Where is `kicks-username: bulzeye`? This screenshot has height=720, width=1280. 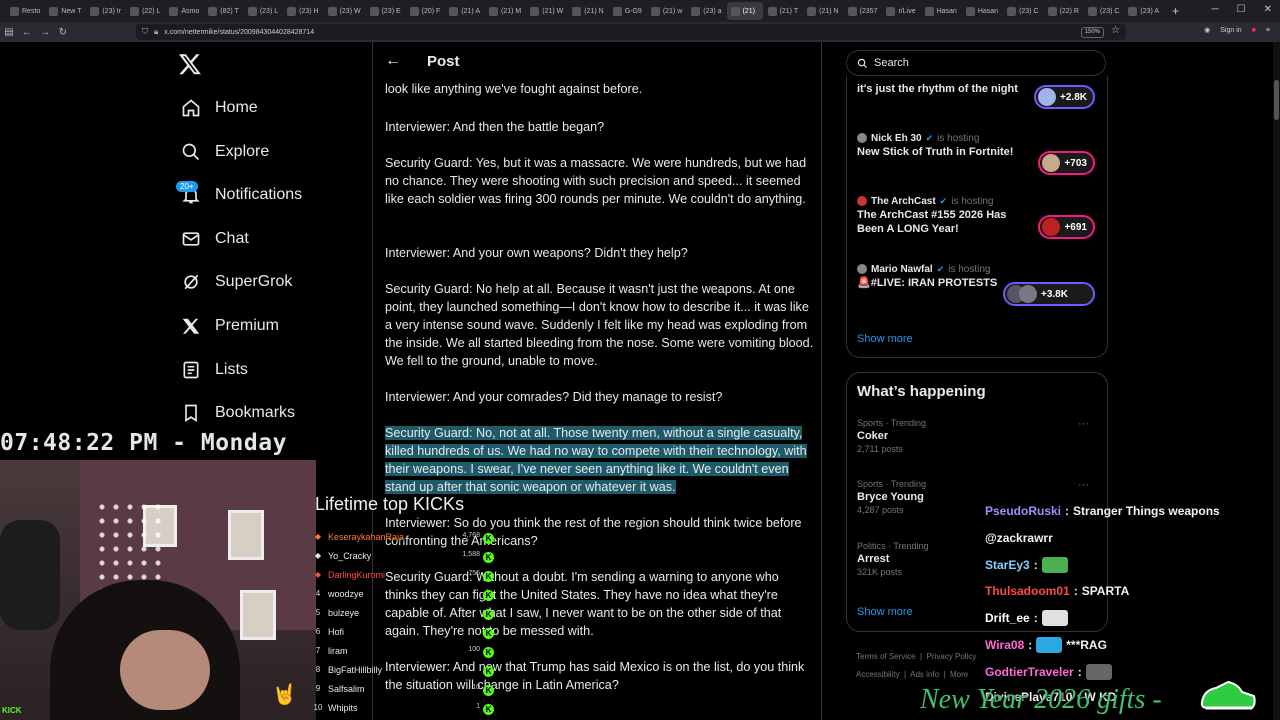 kicks-username: bulzeye is located at coordinates (344, 613).